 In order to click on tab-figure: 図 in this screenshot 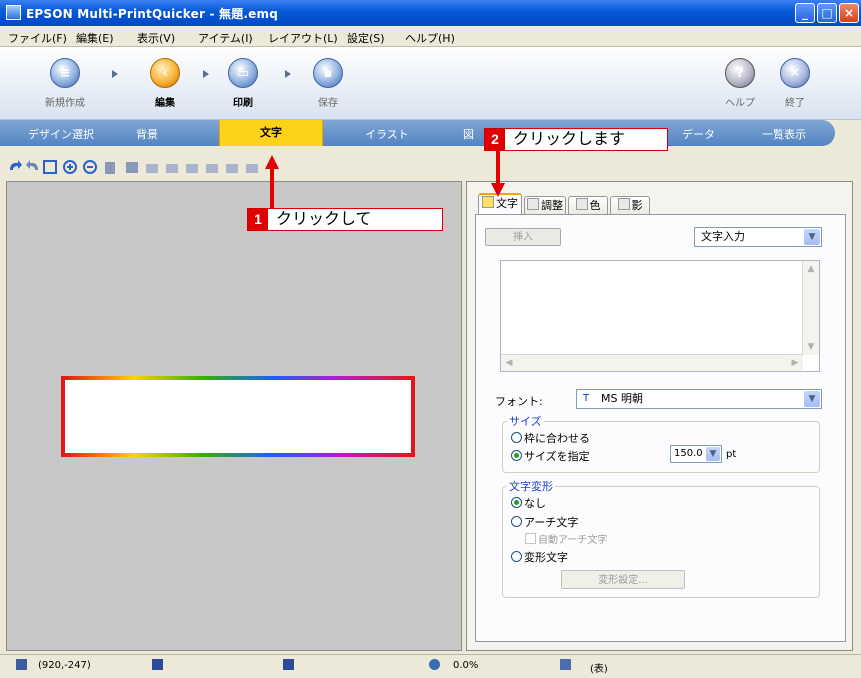, I will do `click(468, 134)`.